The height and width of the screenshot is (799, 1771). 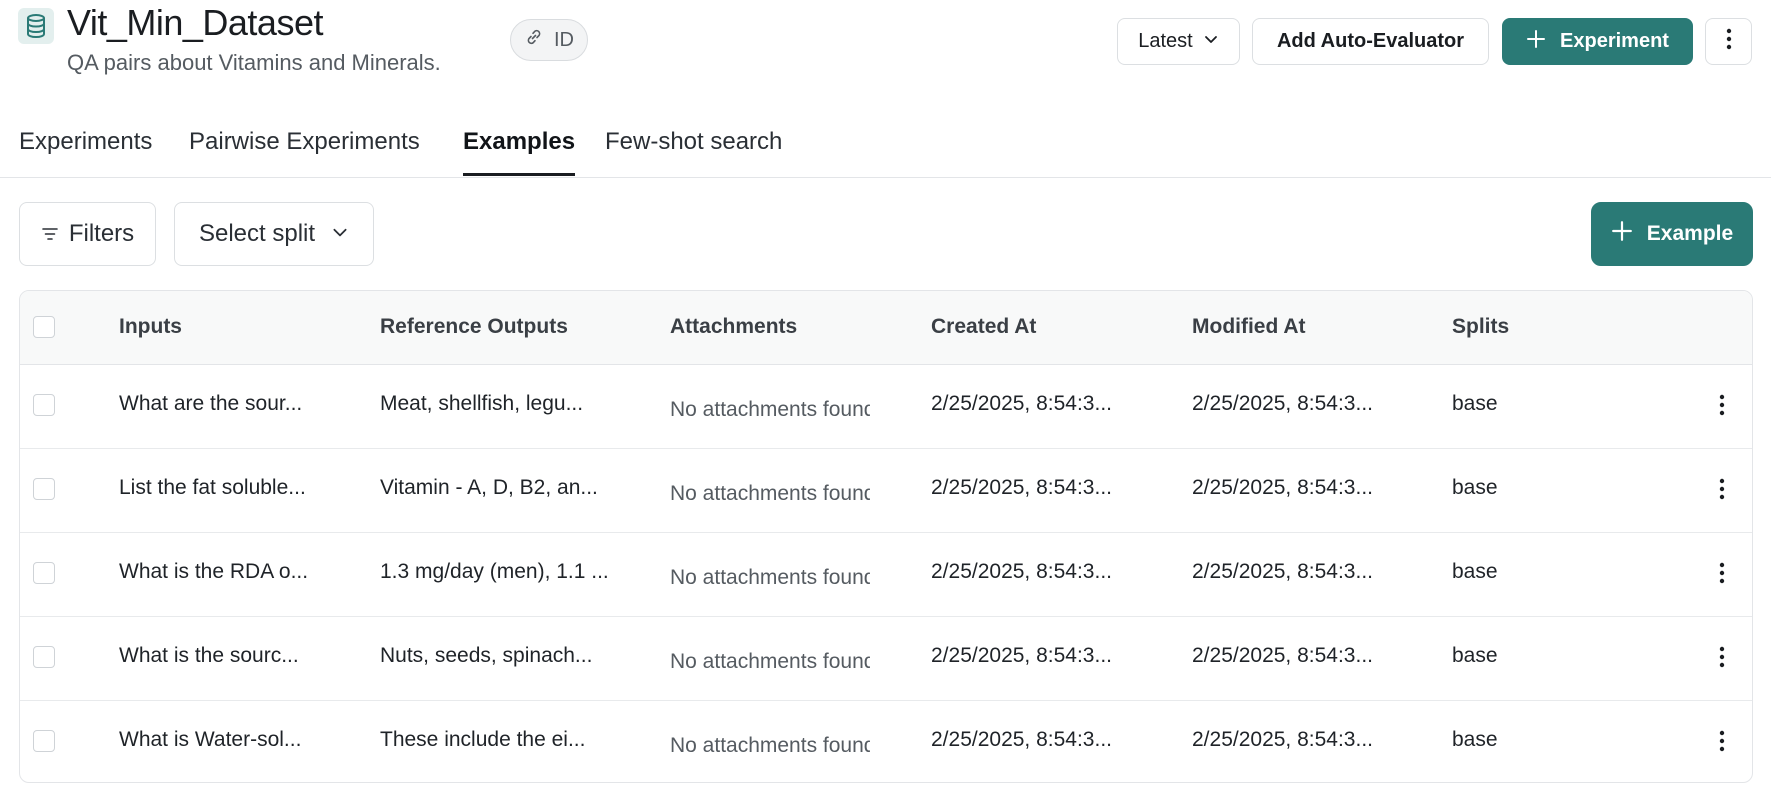 I want to click on tab-pairwise-experiments: Pairwise Experiments, so click(x=304, y=142).